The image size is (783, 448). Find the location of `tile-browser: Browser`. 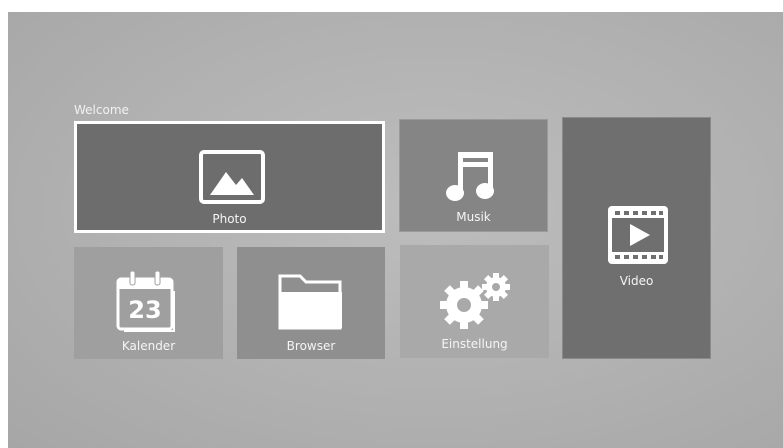

tile-browser: Browser is located at coordinates (311, 303).